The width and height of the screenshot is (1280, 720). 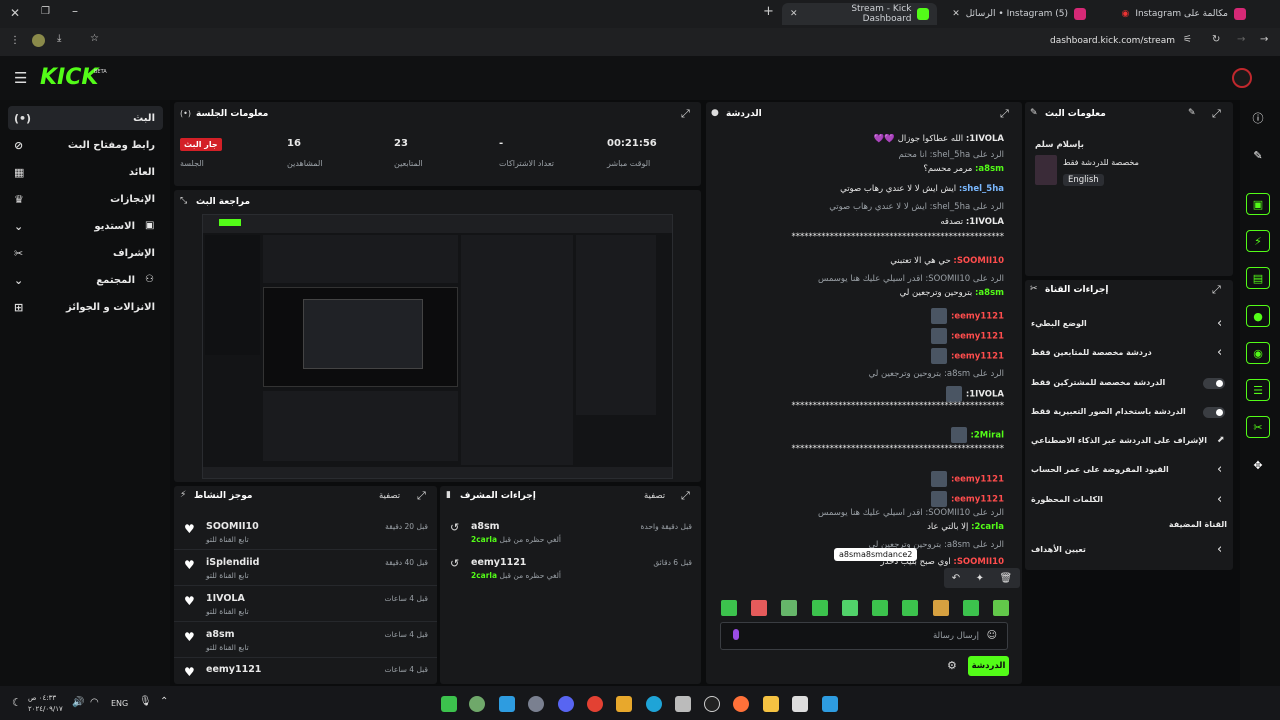 What do you see at coordinates (85, 145) in the screenshot?
I see `nav-item-stream-key: ⊘ رابط ومفتاح البث` at bounding box center [85, 145].